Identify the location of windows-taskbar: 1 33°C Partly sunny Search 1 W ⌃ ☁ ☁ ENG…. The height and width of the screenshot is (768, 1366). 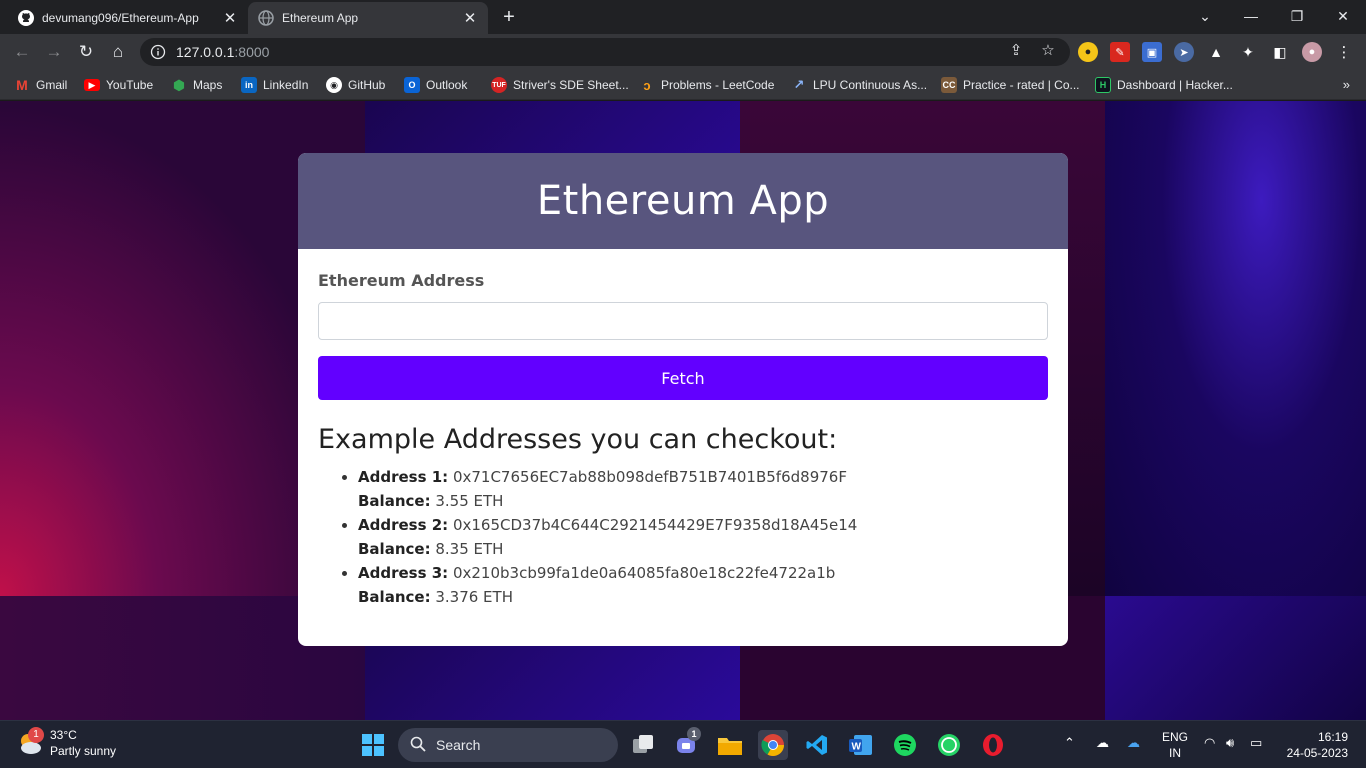
(683, 744).